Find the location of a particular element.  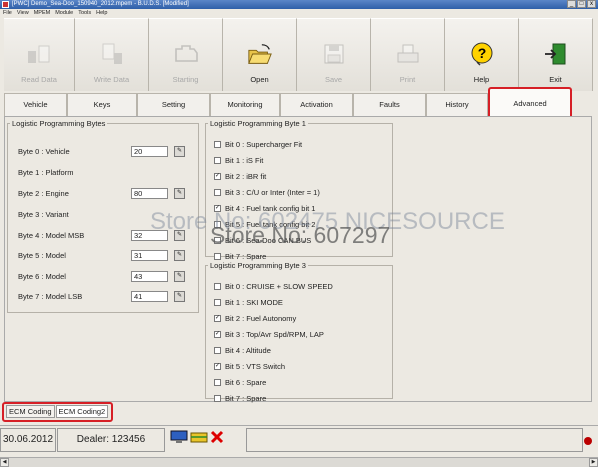

byte3-bit0: Bit 0 : CRUISE + SLOW SPEED is located at coordinates (273, 286).